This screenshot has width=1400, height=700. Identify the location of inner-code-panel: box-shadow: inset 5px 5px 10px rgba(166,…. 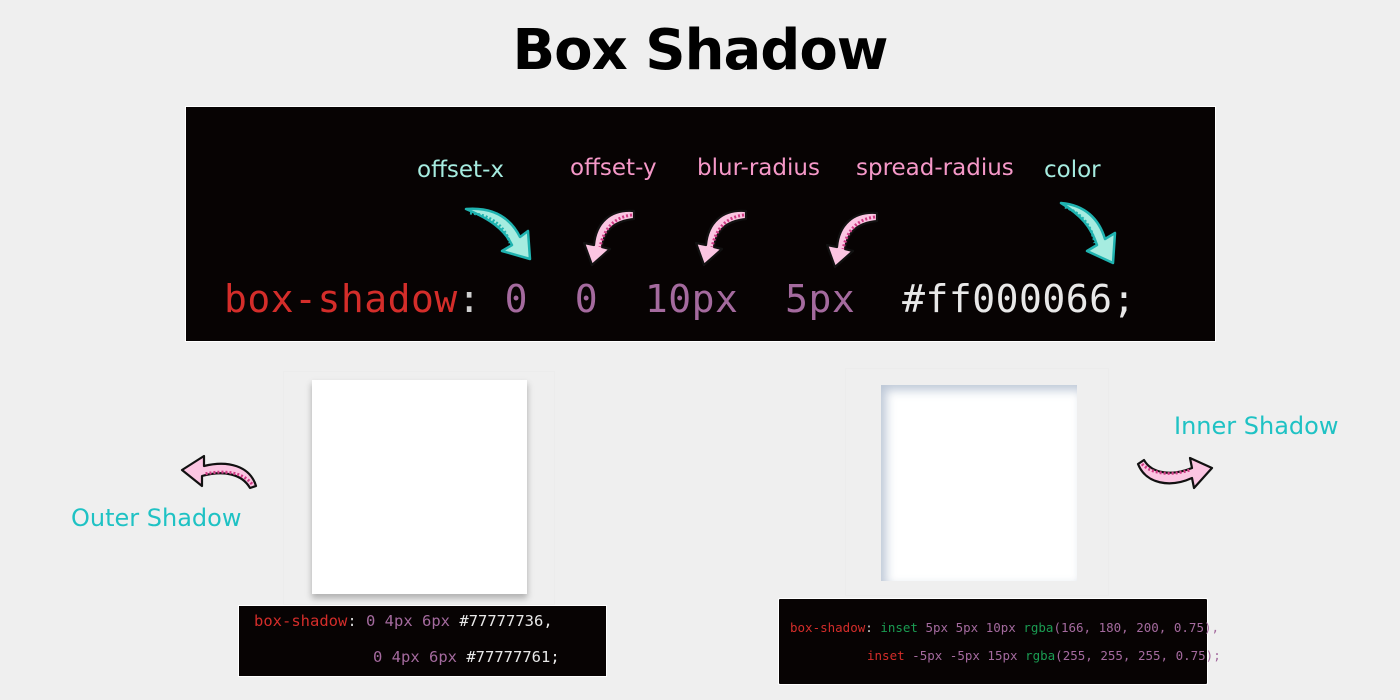
(999, 641).